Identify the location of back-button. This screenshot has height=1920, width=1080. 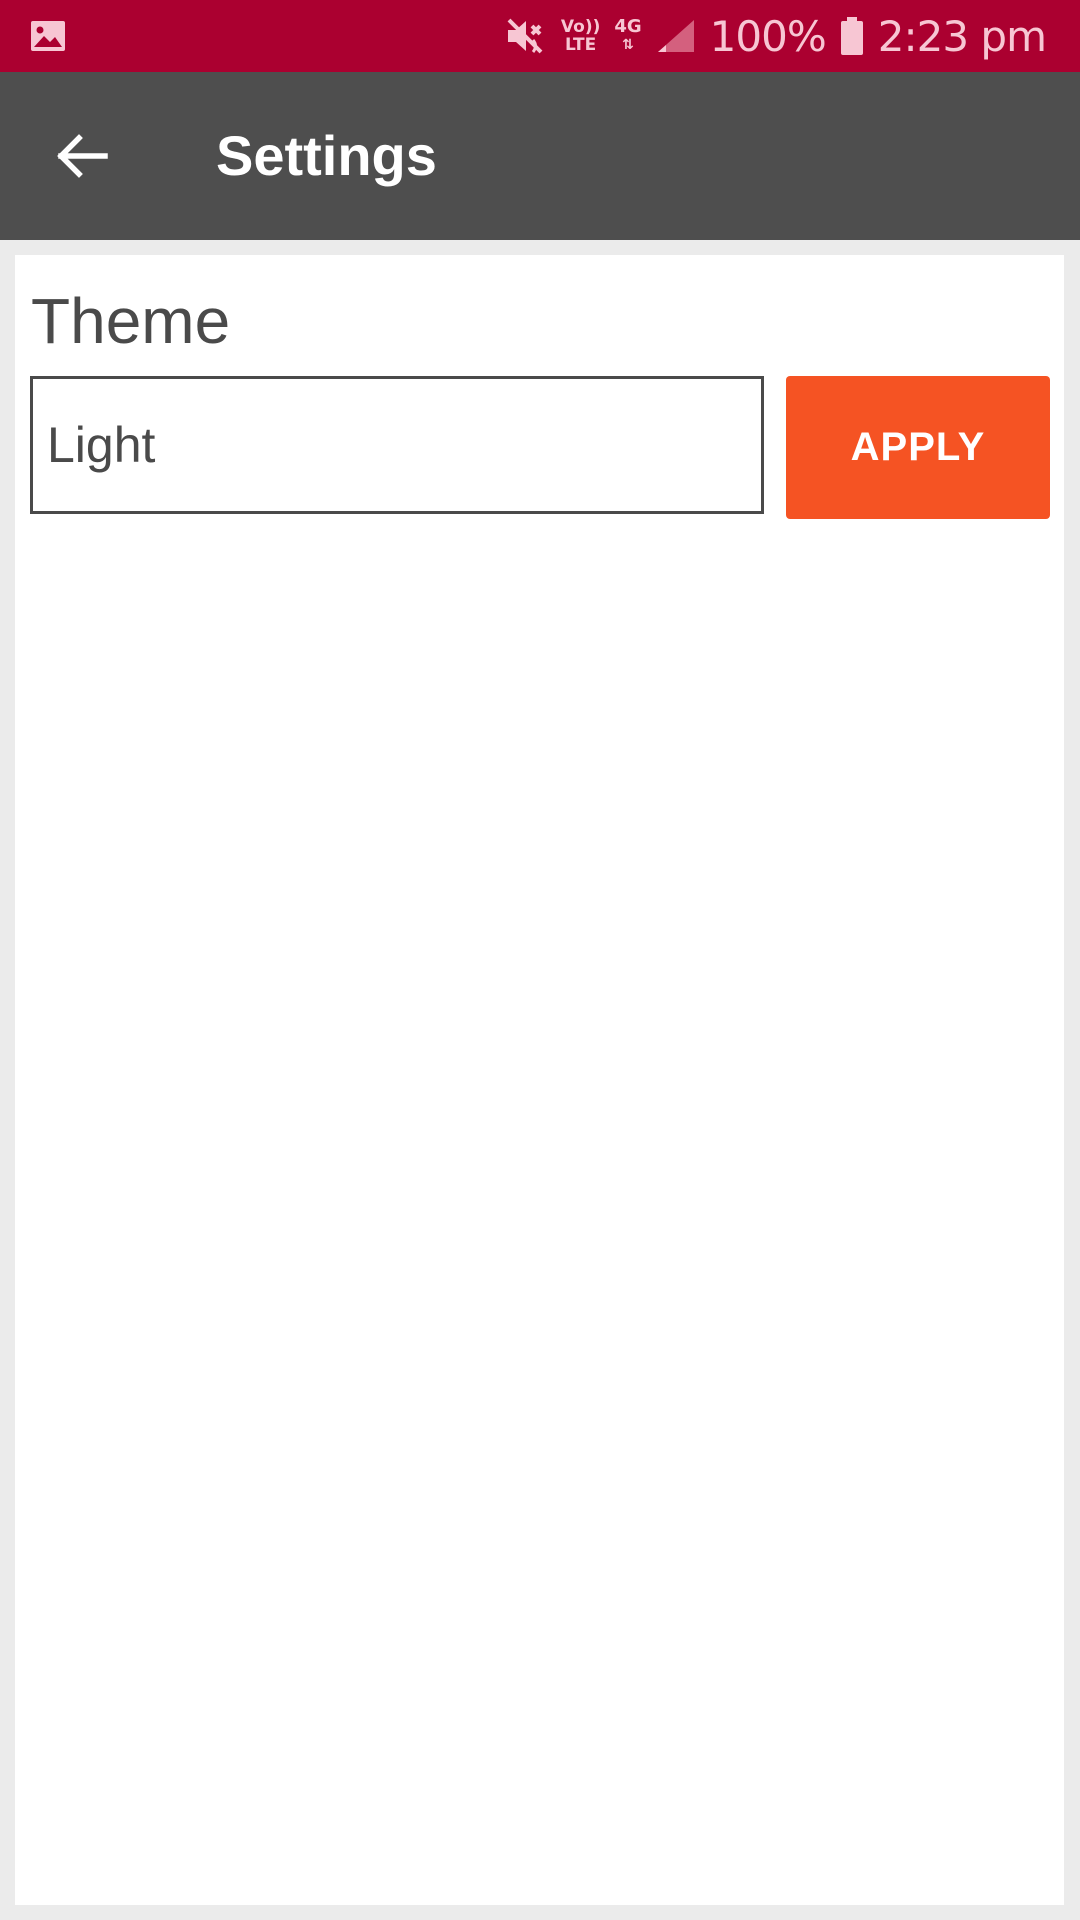
(82, 156).